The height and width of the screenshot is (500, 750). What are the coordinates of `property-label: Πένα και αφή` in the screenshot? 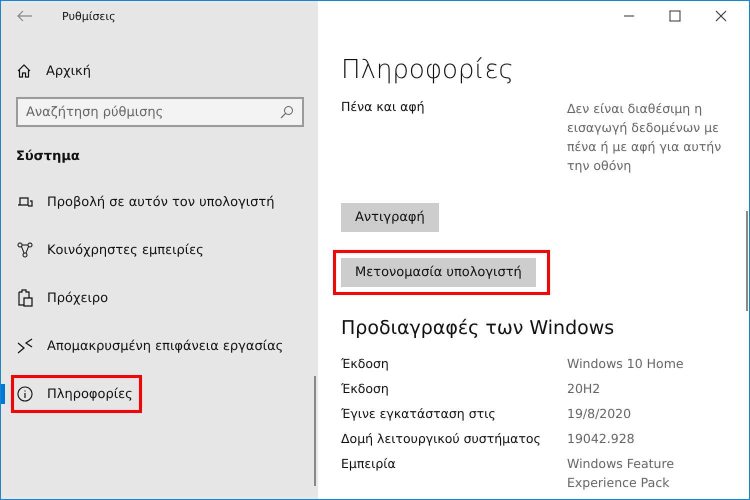 It's located at (383, 107).